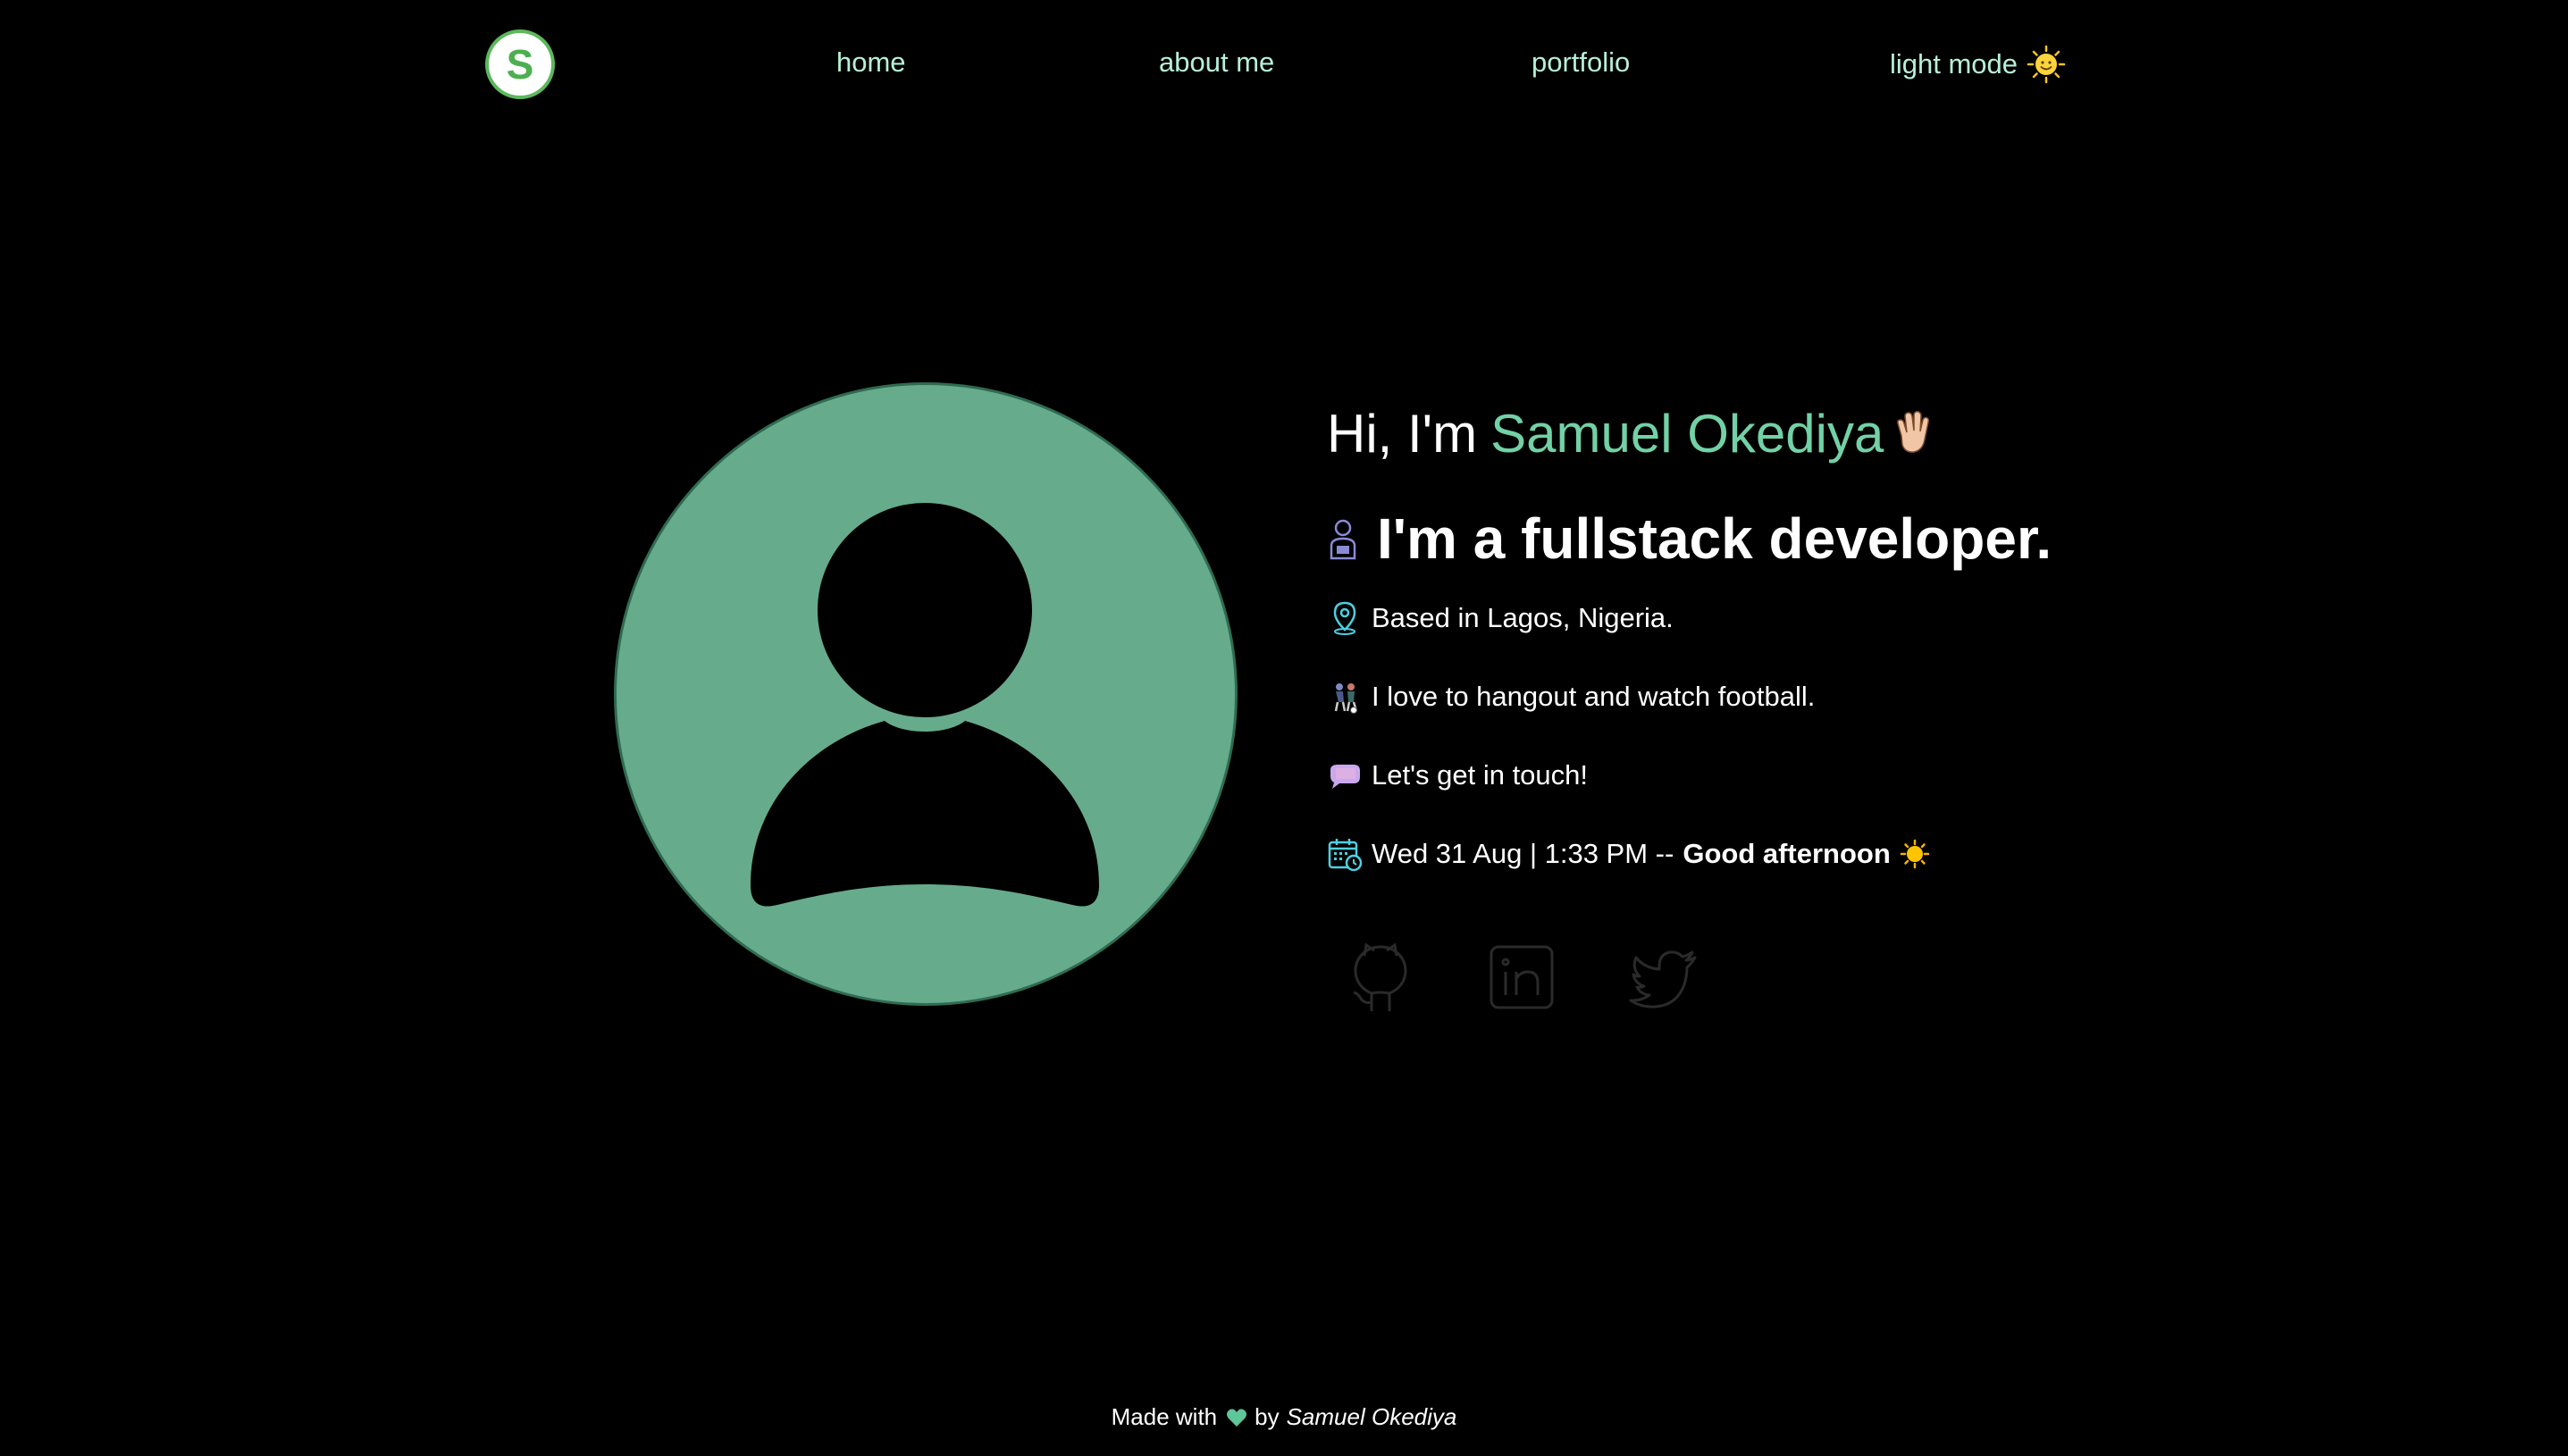 This screenshot has width=2568, height=1456. What do you see at coordinates (871, 62) in the screenshot?
I see `nav-home-link: home` at bounding box center [871, 62].